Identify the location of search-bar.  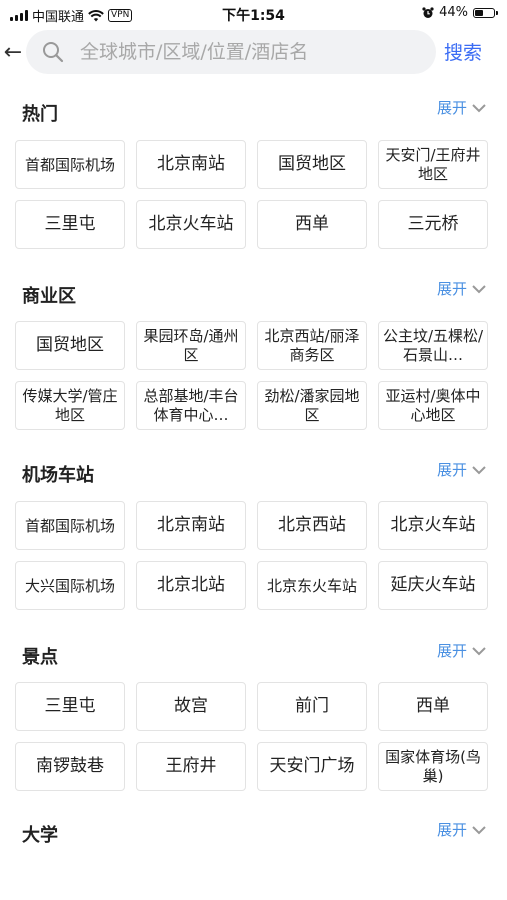
(231, 52).